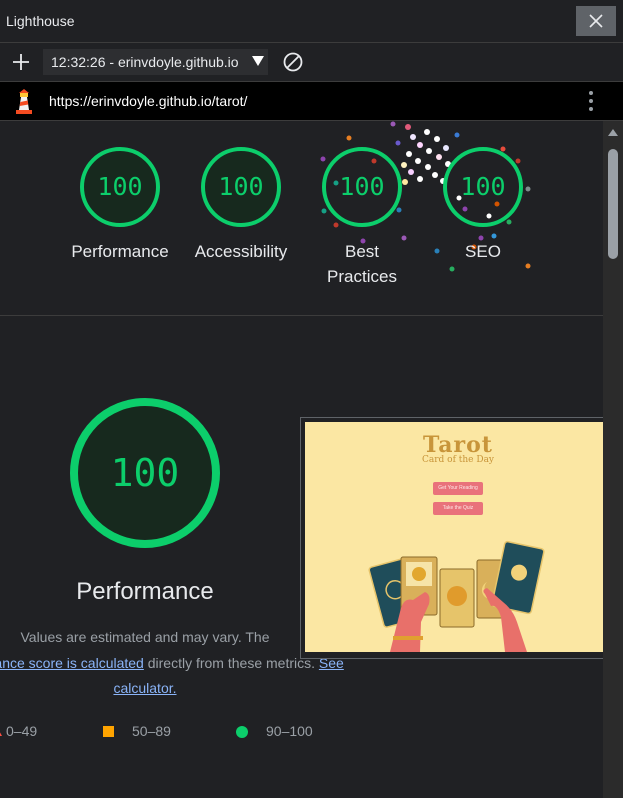 Image resolution: width=623 pixels, height=798 pixels. Describe the element at coordinates (108, 731) in the screenshot. I see `average-square-icon` at that location.